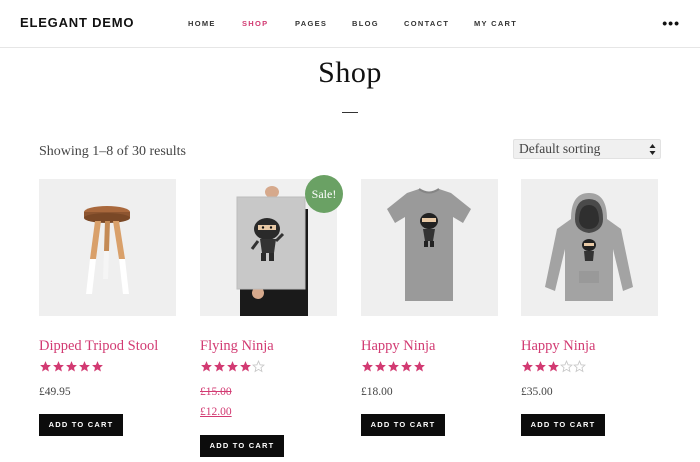 Image resolution: width=700 pixels, height=462 pixels. Describe the element at coordinates (537, 392) in the screenshot. I see `product-price: £35.00` at that location.